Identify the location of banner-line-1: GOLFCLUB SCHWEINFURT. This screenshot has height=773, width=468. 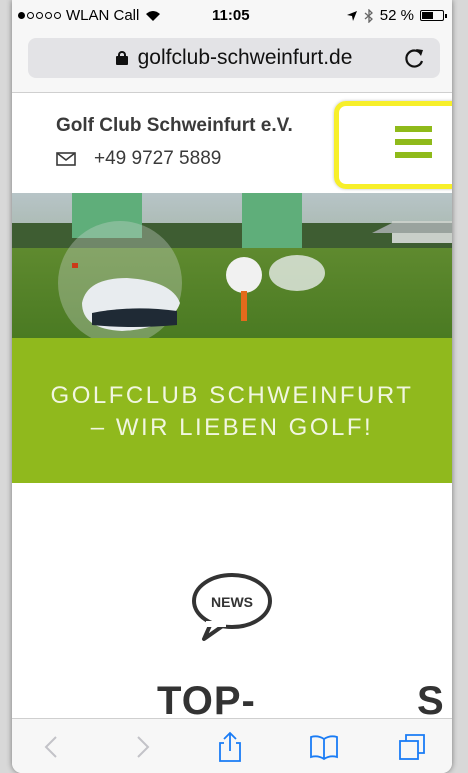
(232, 395).